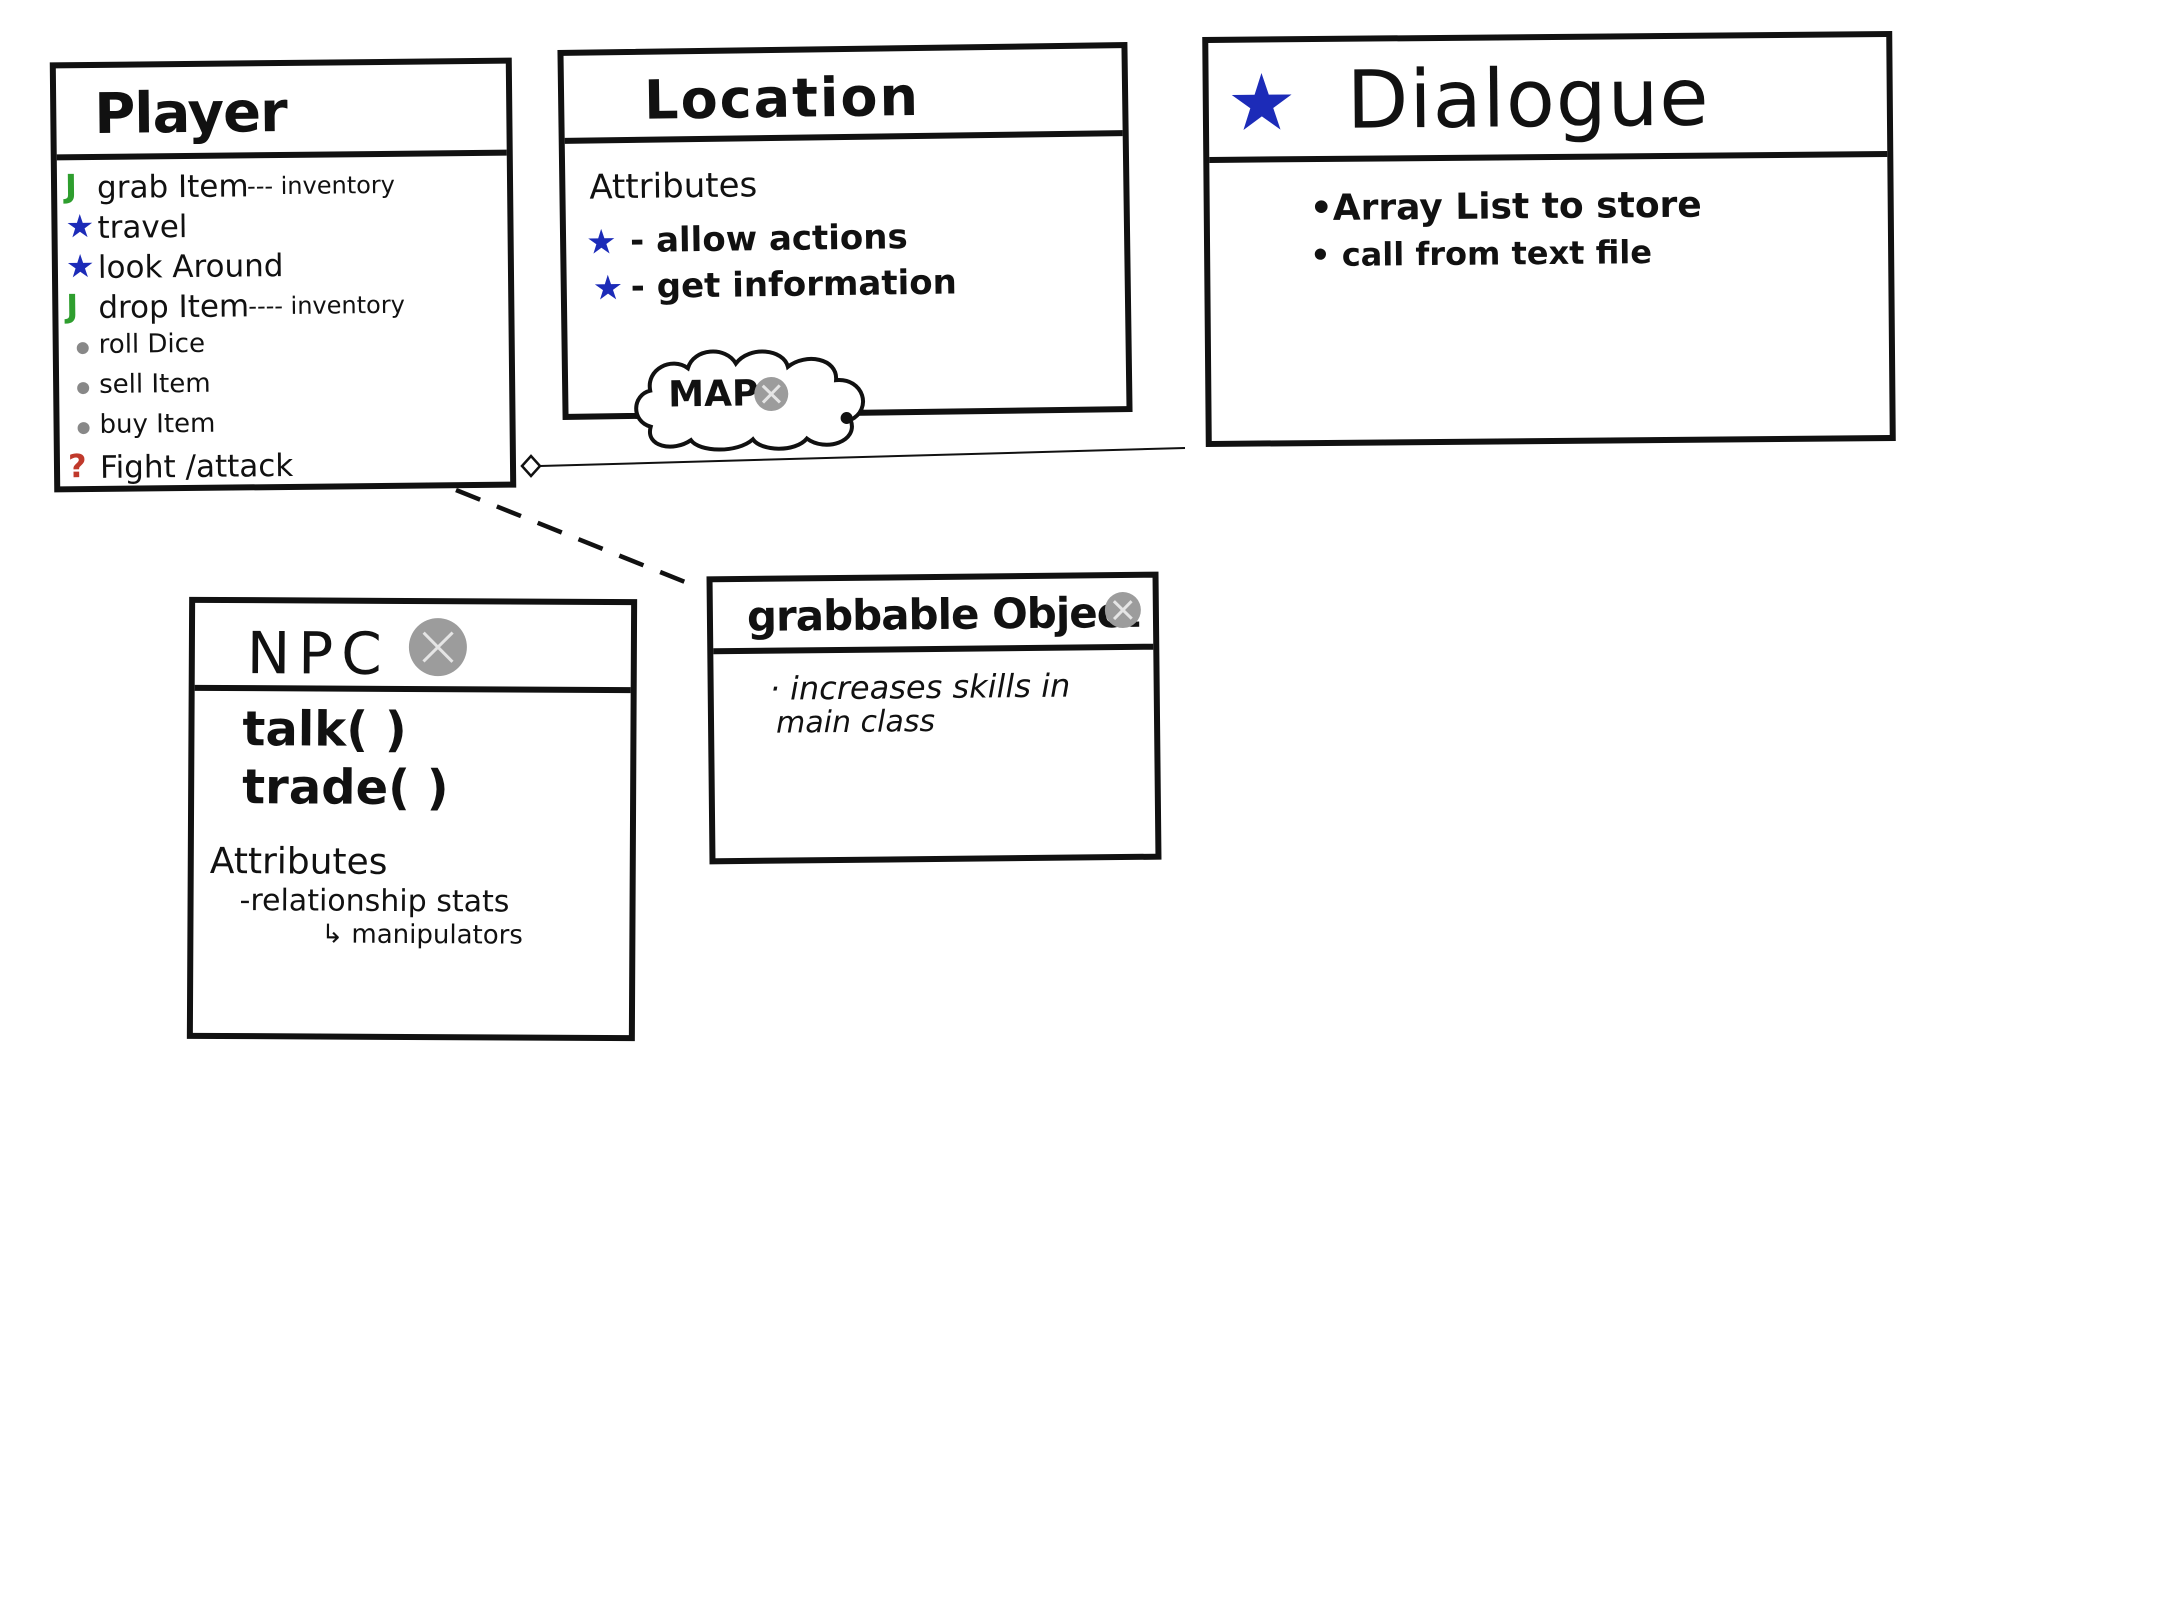 This screenshot has height=1620, width=2160. I want to click on npc-header: NPC, so click(413, 648).